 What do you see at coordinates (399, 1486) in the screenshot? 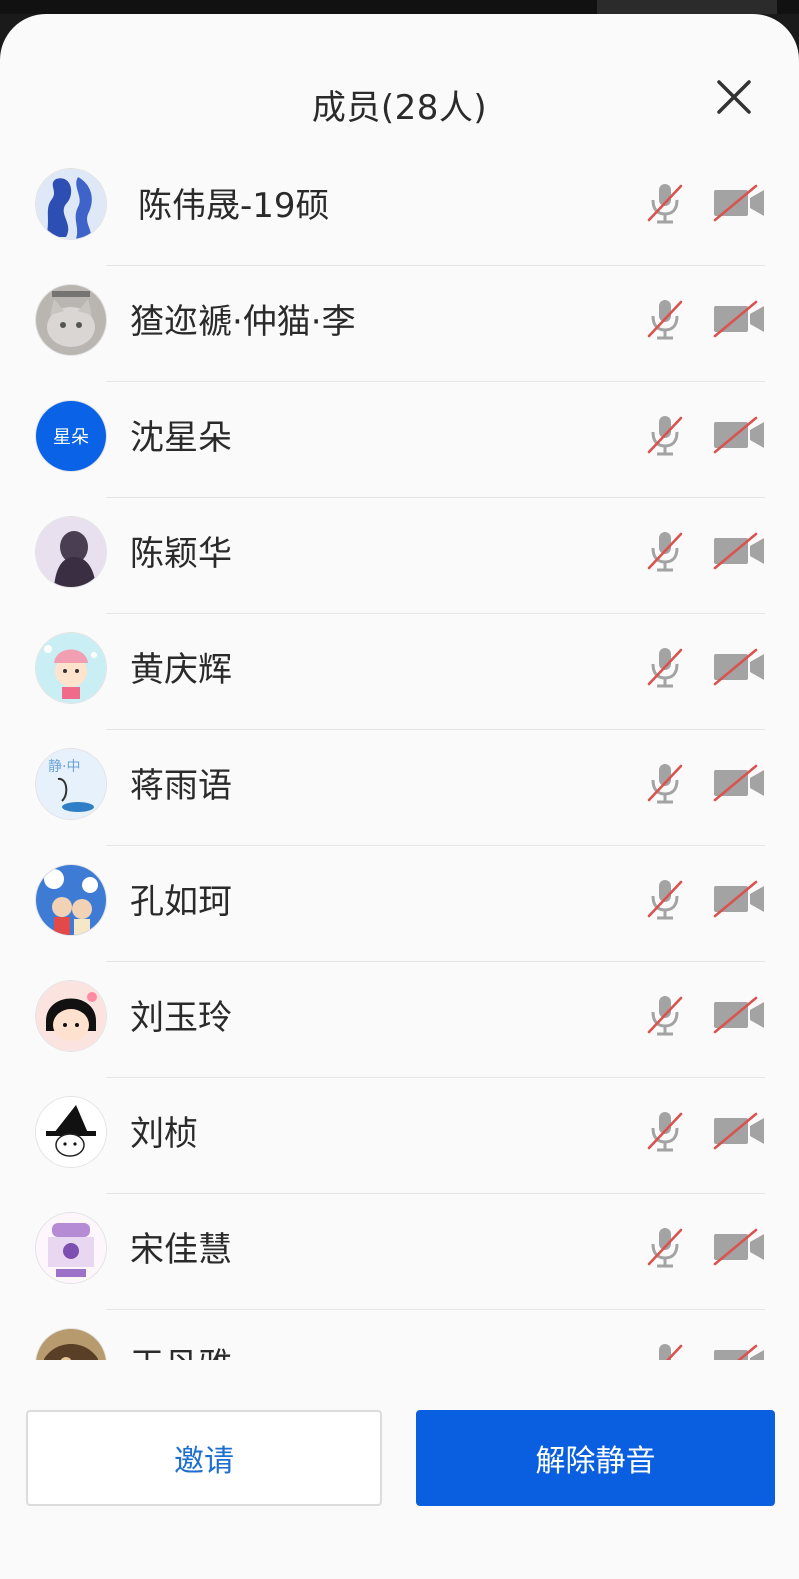
I see `footer-actions: 邀请 解除静音` at bounding box center [399, 1486].